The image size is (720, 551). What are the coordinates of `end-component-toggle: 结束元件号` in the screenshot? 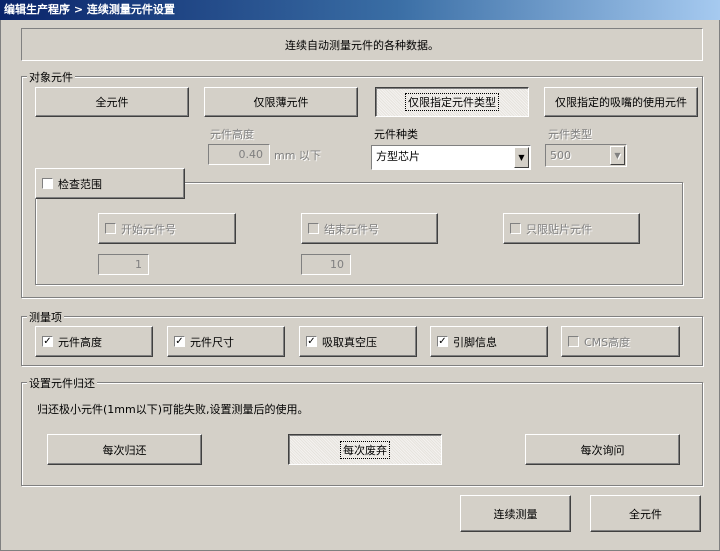 It's located at (369, 228).